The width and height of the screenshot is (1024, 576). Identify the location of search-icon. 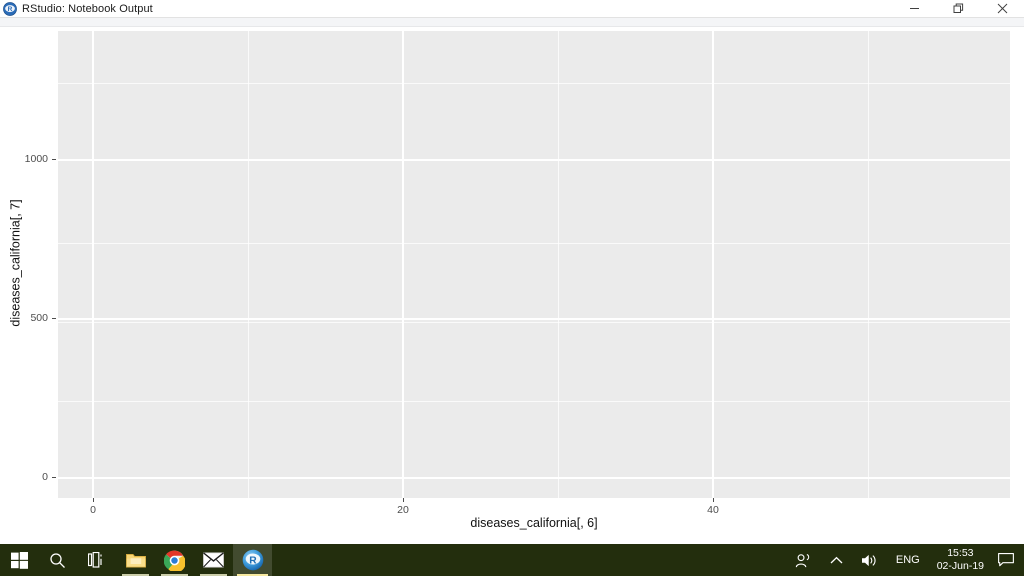
(57, 560).